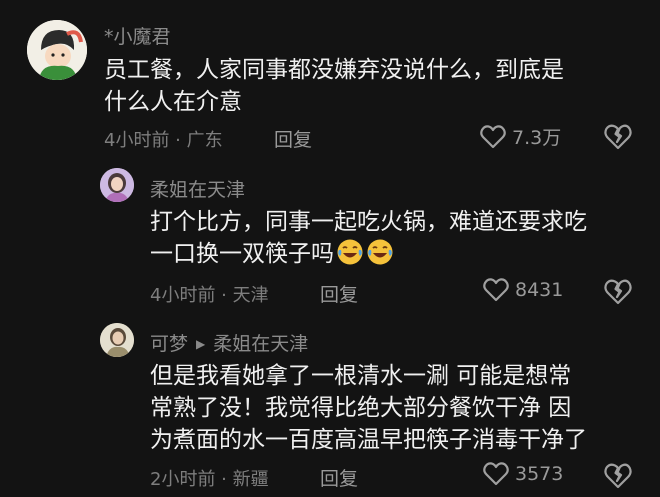 This screenshot has width=660, height=497. Describe the element at coordinates (260, 344) in the screenshot. I see `reply-to-username: 柔姐在天津` at that location.